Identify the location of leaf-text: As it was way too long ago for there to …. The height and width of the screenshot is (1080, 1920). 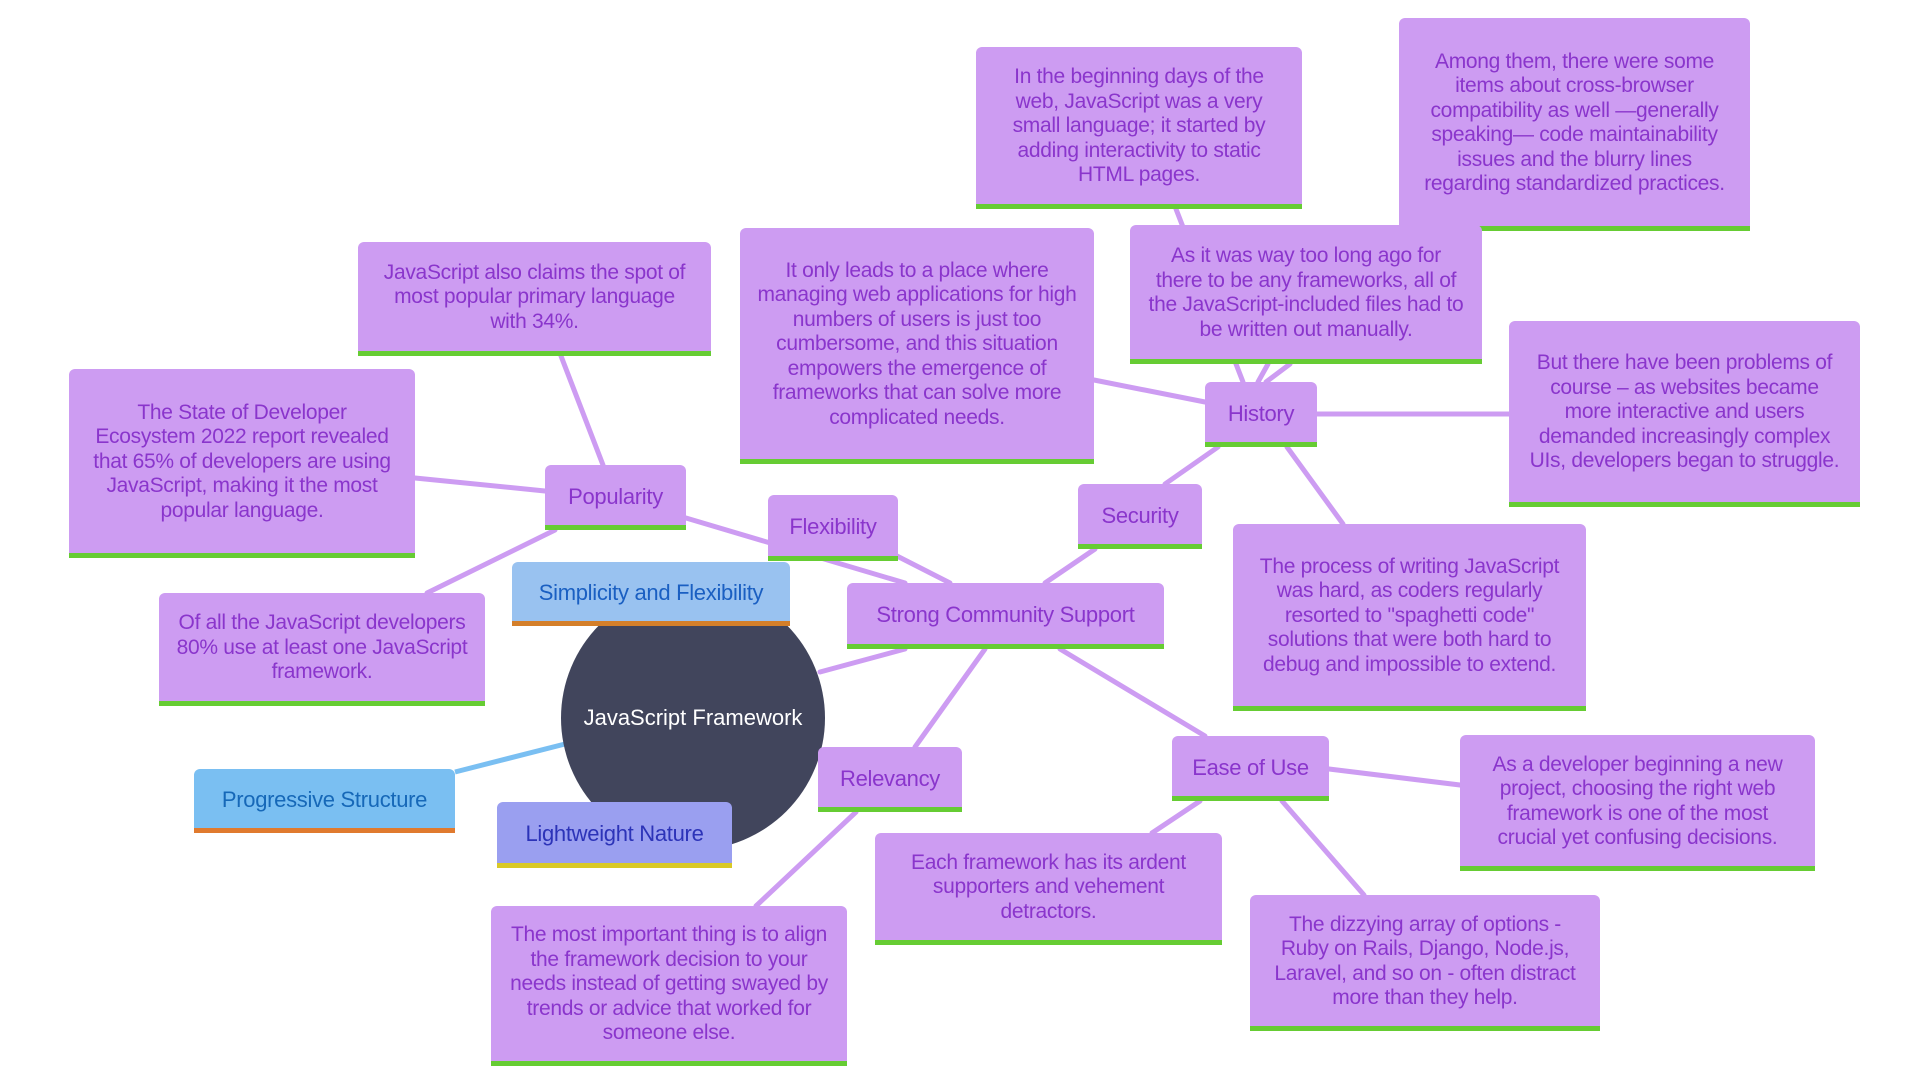
(1306, 292).